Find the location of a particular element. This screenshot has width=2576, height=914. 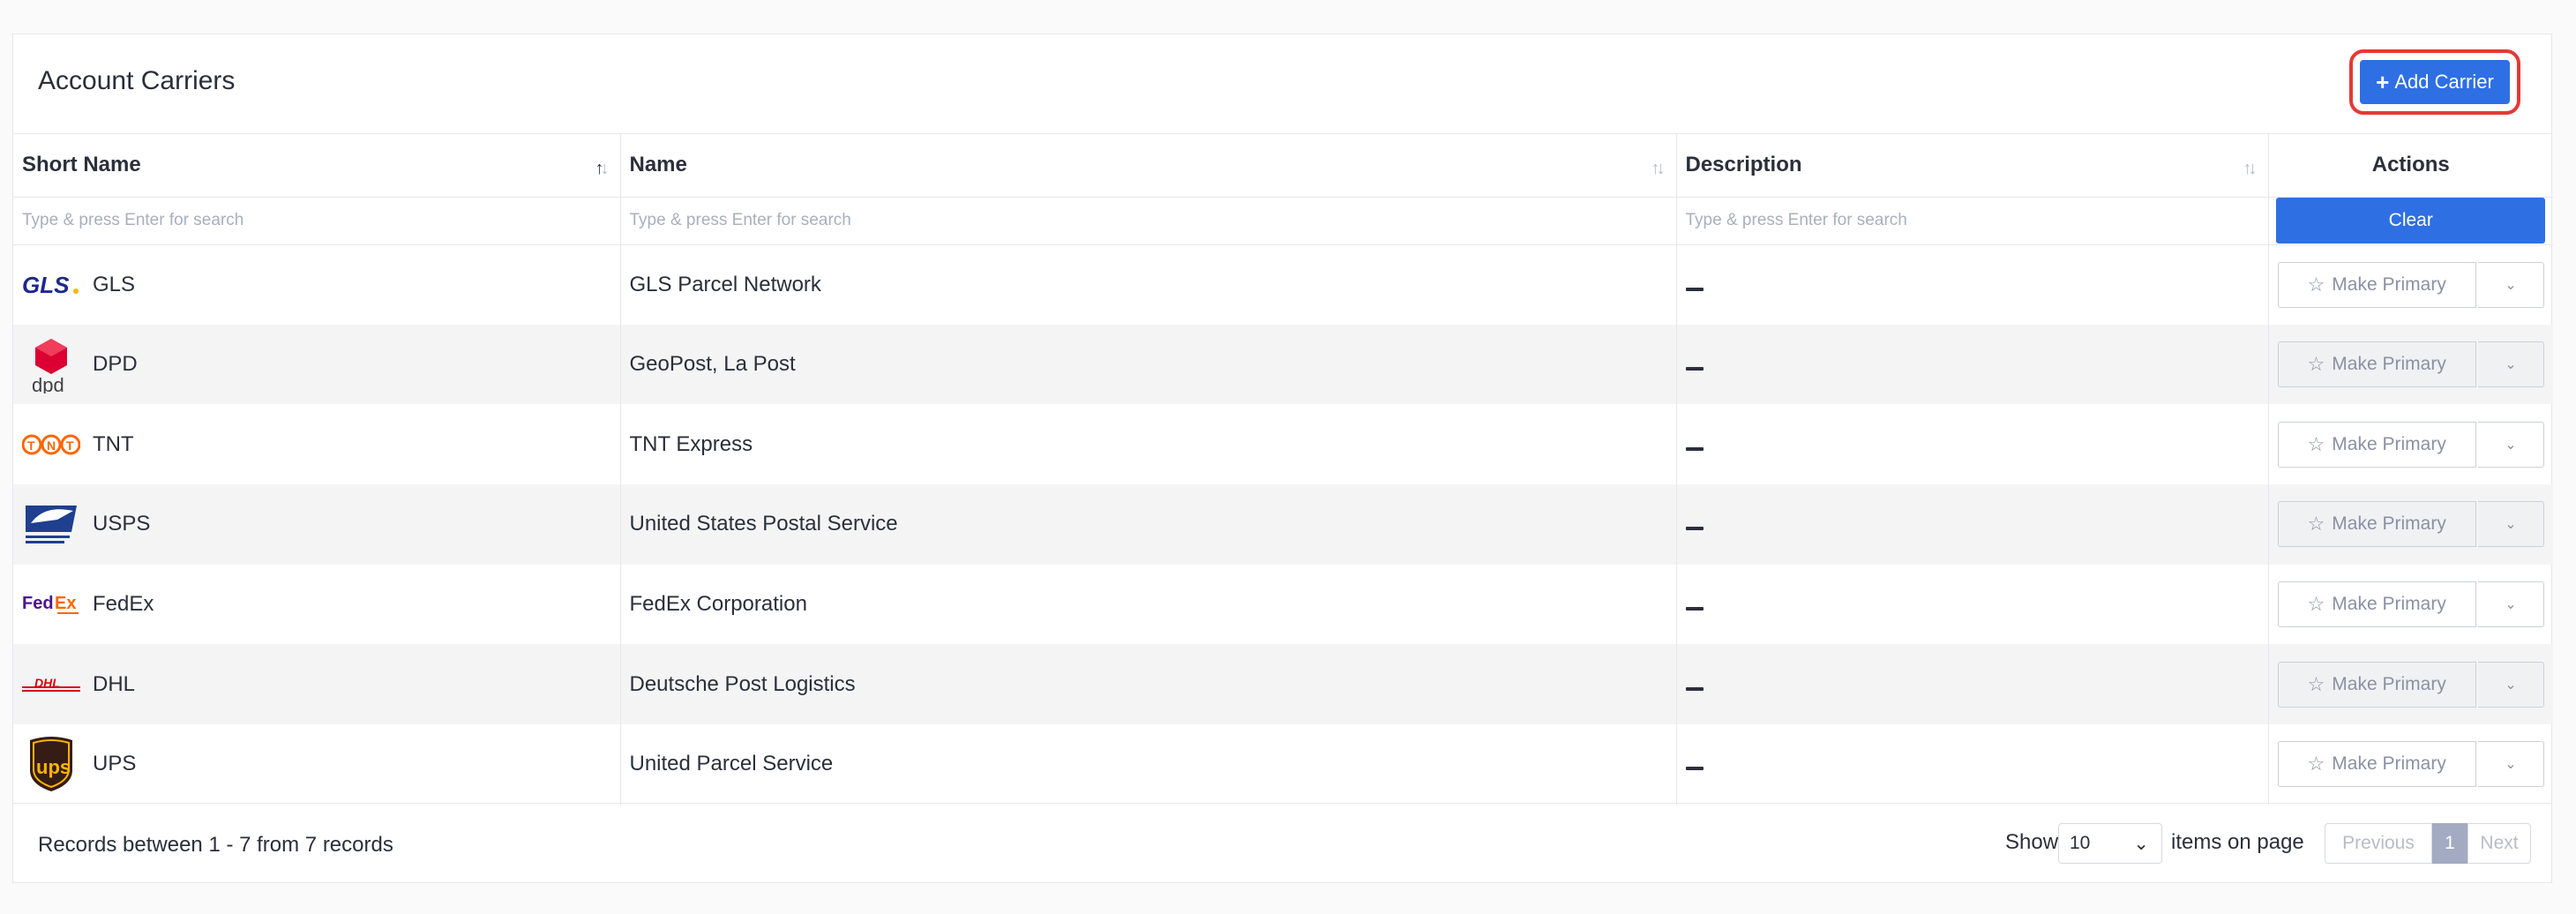

column-label: Short Name is located at coordinates (81, 165).